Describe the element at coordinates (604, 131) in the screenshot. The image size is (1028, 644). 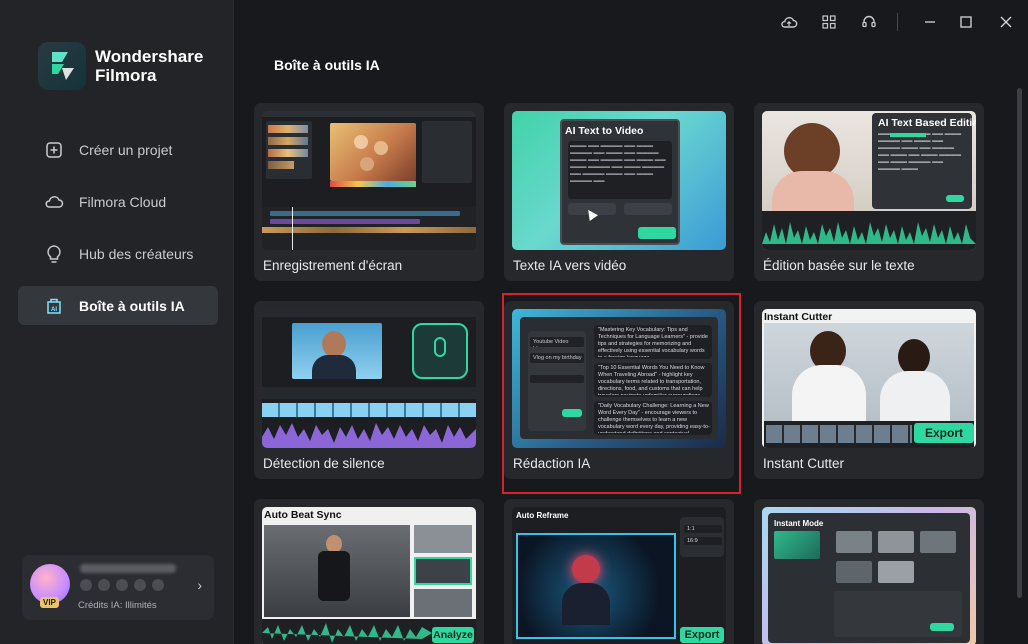
I see `thumb-caption: AI Text to Video` at that location.